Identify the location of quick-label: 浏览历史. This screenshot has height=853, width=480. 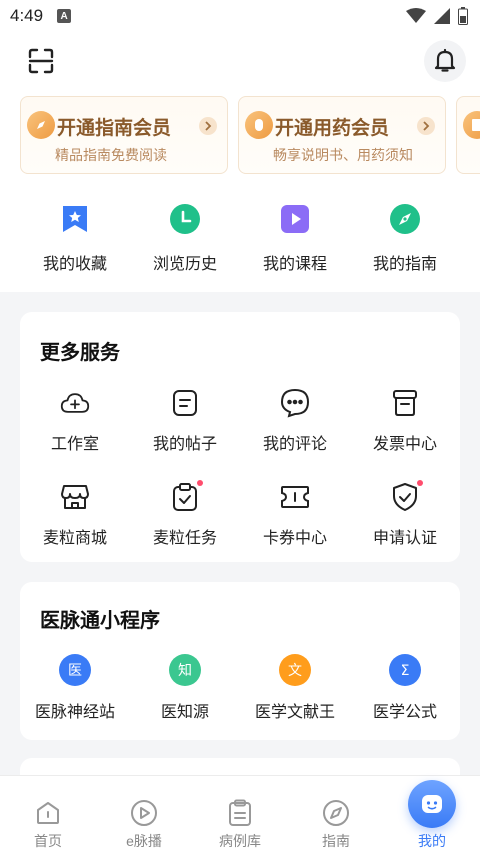
(184, 264).